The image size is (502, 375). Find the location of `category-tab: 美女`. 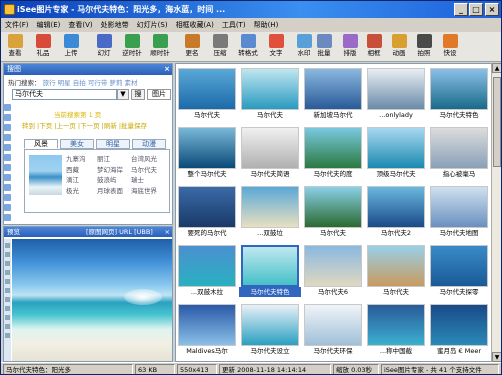

category-tab: 美女 is located at coordinates (77, 144).